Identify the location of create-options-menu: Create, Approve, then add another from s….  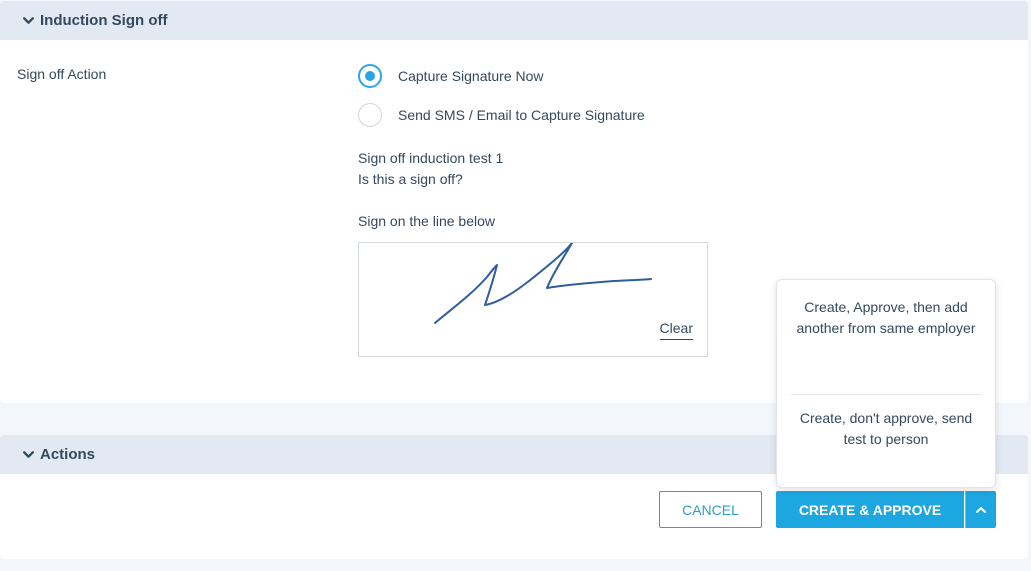
(886, 383).